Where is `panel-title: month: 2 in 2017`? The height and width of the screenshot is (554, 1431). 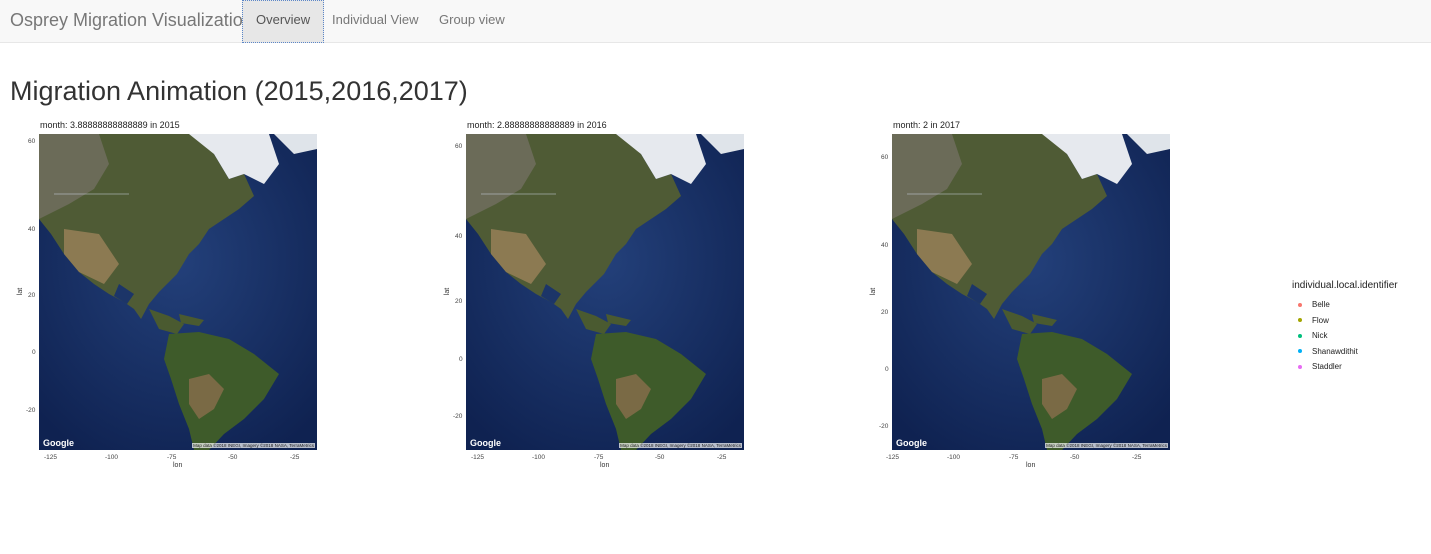
panel-title: month: 2 in 2017 is located at coordinates (927, 125).